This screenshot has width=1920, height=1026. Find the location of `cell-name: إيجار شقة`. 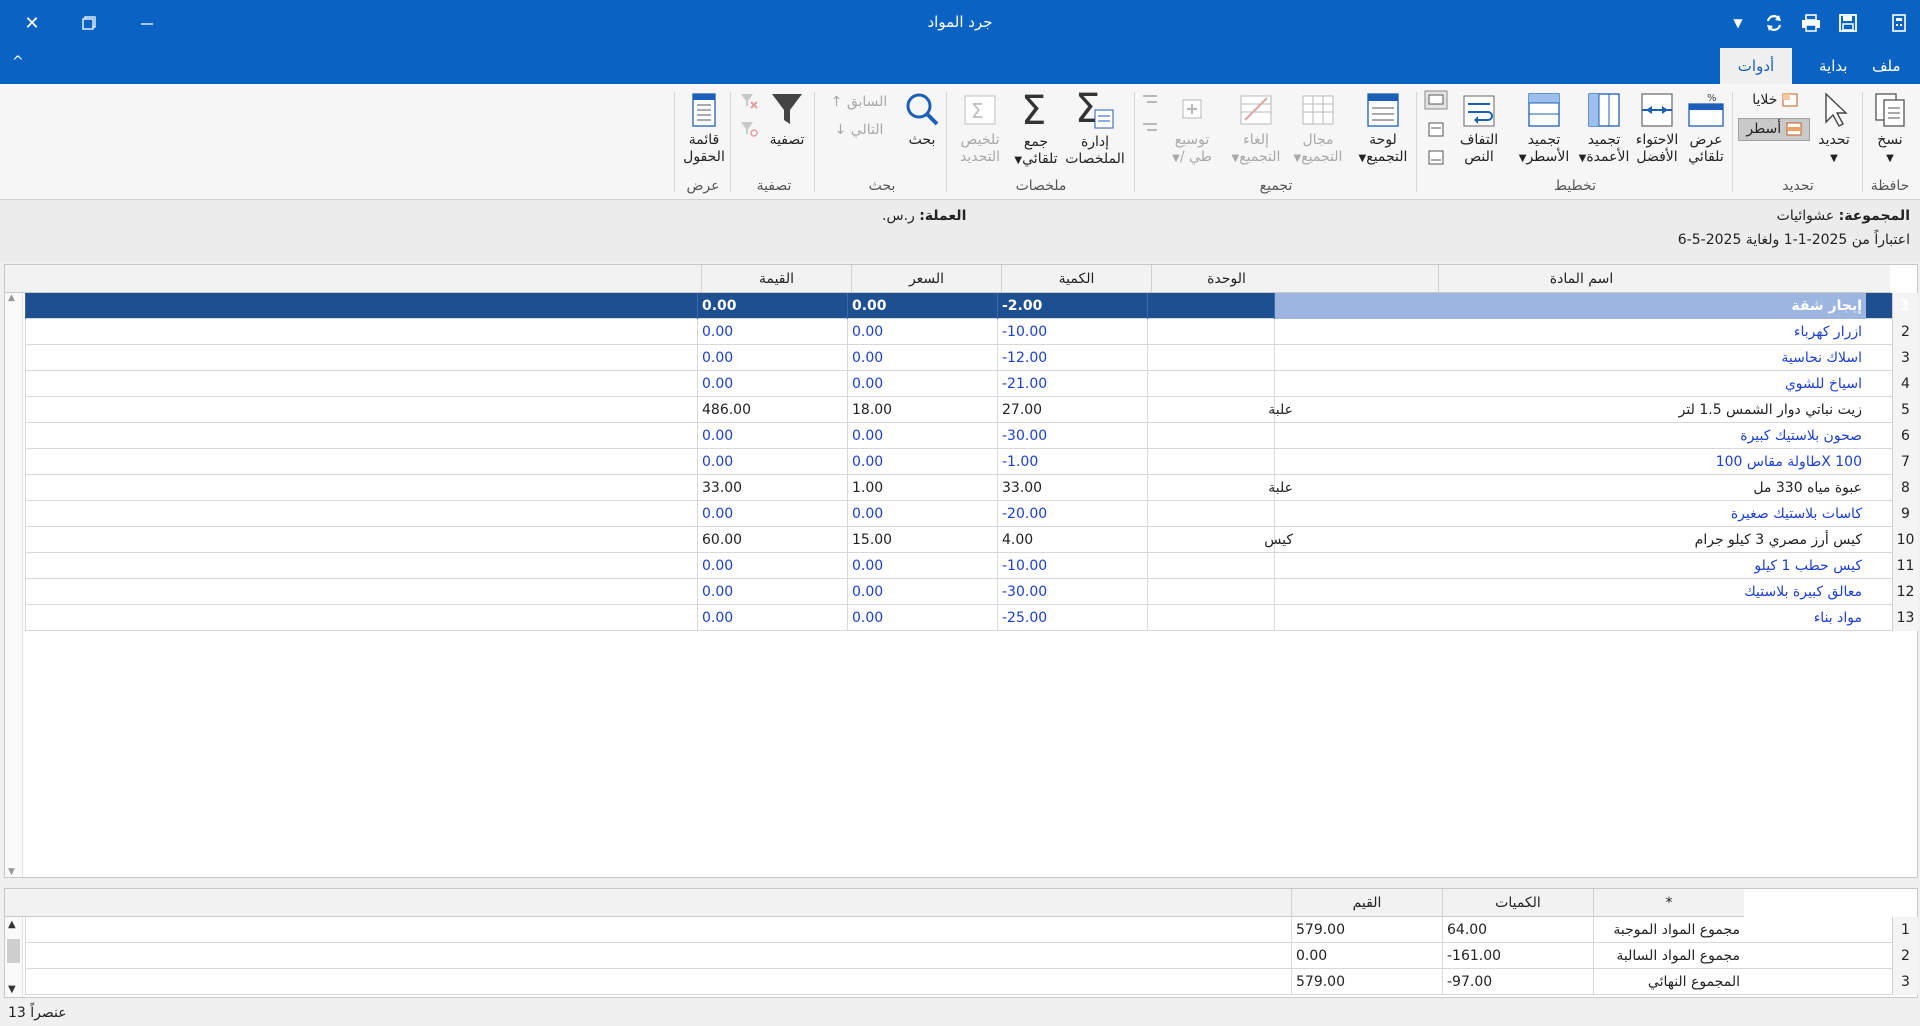

cell-name: إيجار شقة is located at coordinates (1570, 306).